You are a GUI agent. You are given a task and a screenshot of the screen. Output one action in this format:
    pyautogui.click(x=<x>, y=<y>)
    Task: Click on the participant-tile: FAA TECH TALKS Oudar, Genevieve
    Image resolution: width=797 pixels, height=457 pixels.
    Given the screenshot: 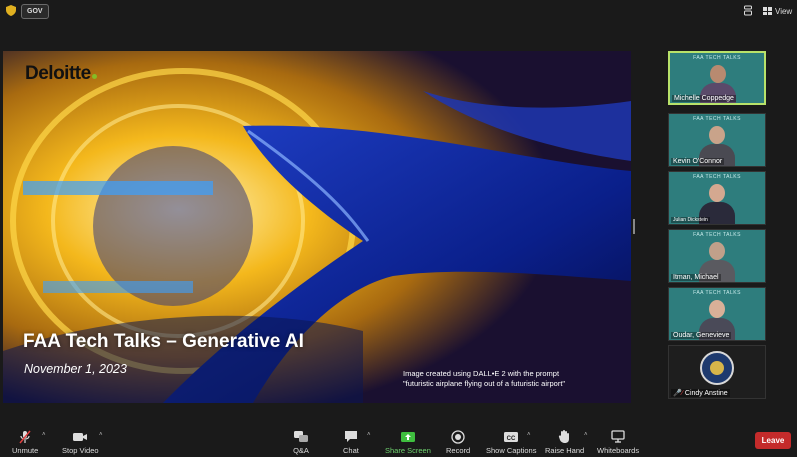 What is the action you would take?
    pyautogui.click(x=717, y=314)
    